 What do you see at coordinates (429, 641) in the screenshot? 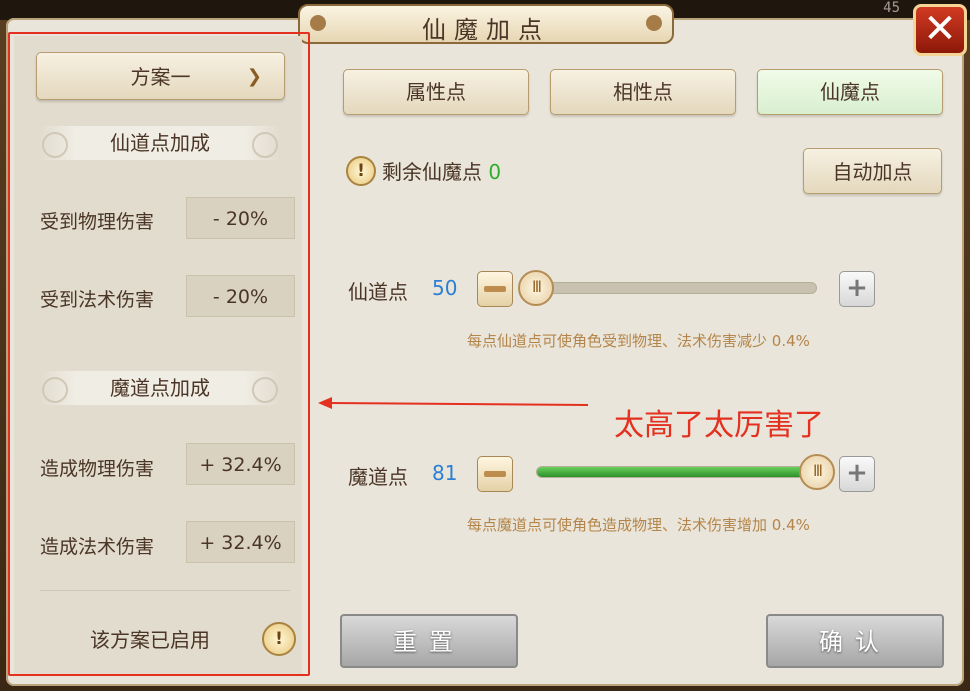
I see `reset-button: 重置` at bounding box center [429, 641].